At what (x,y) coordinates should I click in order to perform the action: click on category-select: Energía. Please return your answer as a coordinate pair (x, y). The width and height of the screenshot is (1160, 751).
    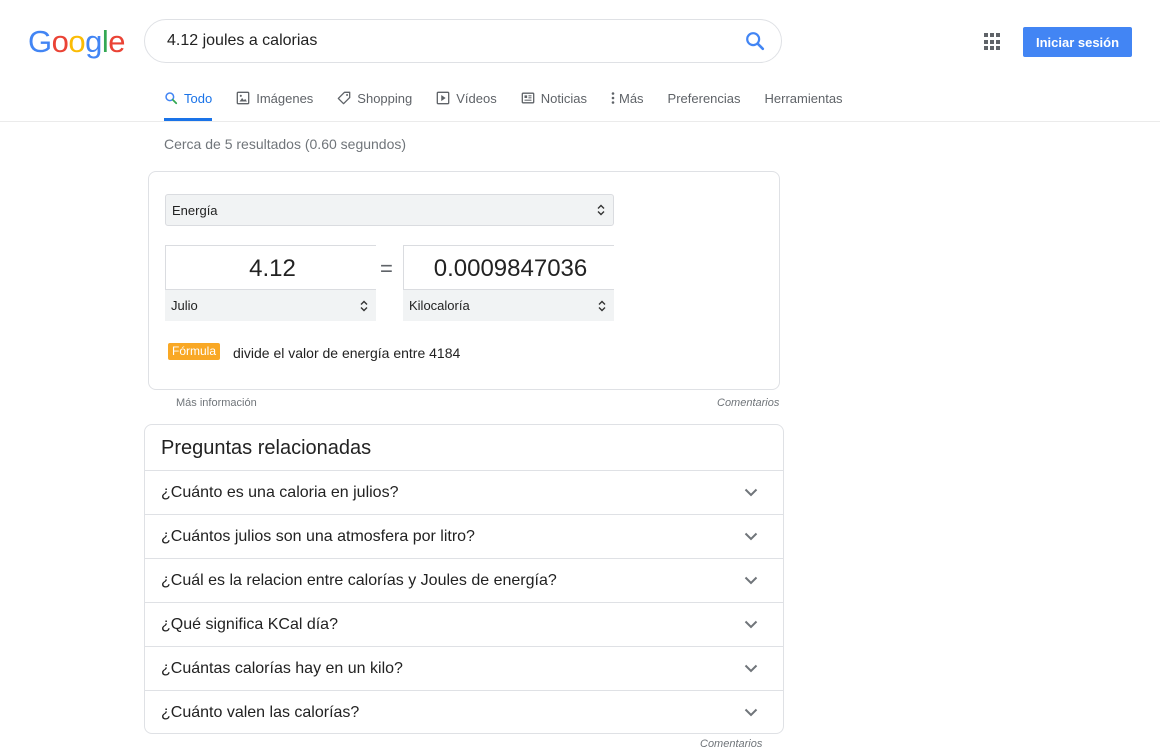
    Looking at the image, I should click on (389, 210).